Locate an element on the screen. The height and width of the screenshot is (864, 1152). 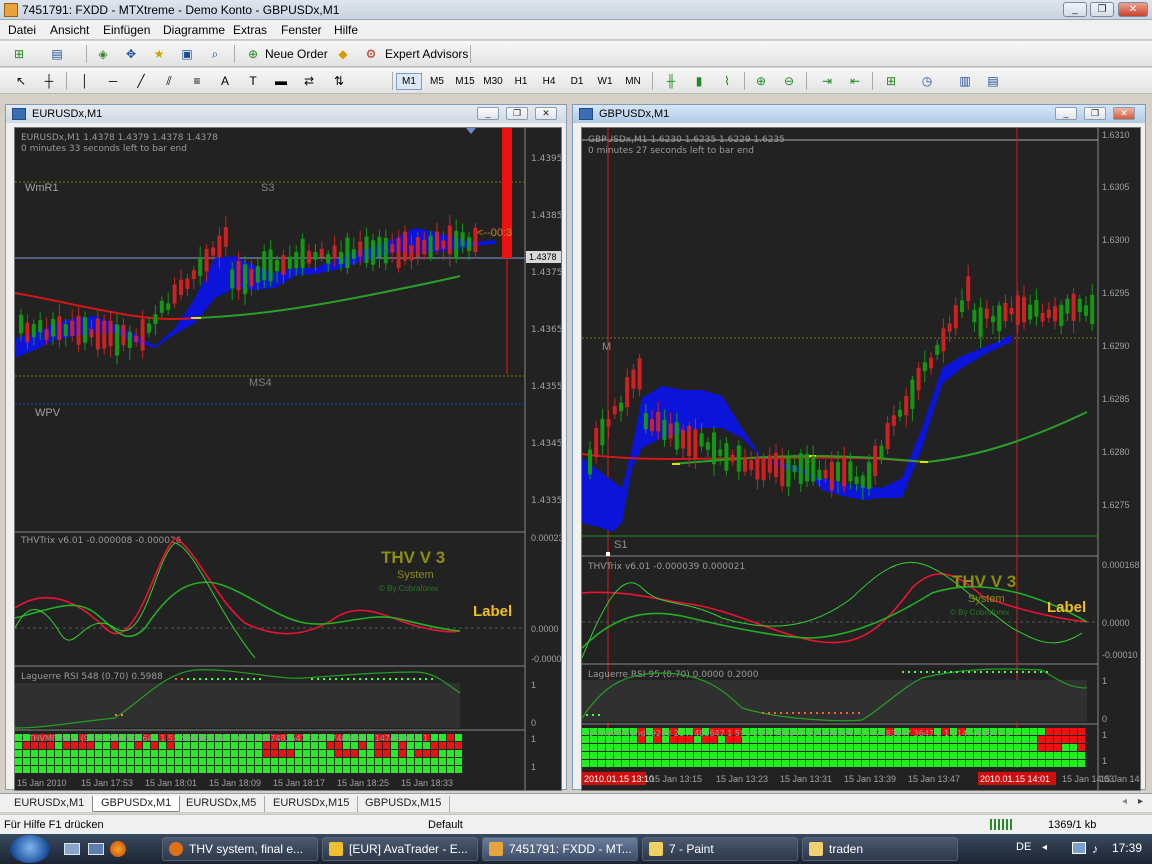
network-icon is located at coordinates (1079, 848).